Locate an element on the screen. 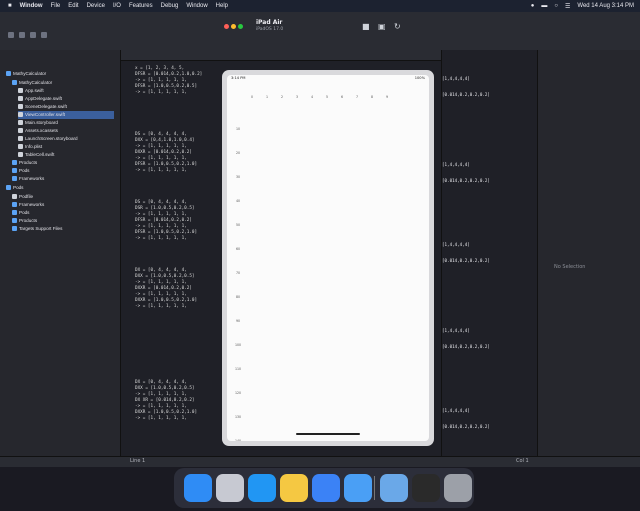  grid-row: 70 is located at coordinates (328, 273).